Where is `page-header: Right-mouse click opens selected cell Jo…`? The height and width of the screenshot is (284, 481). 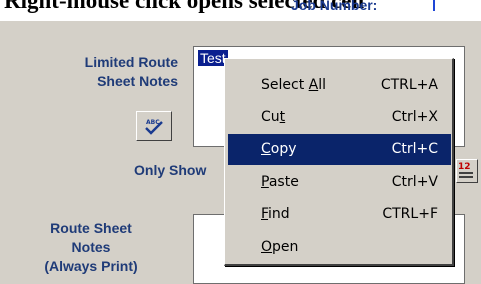
page-header: Right-mouse click opens selected cell Jo… is located at coordinates (240, 10).